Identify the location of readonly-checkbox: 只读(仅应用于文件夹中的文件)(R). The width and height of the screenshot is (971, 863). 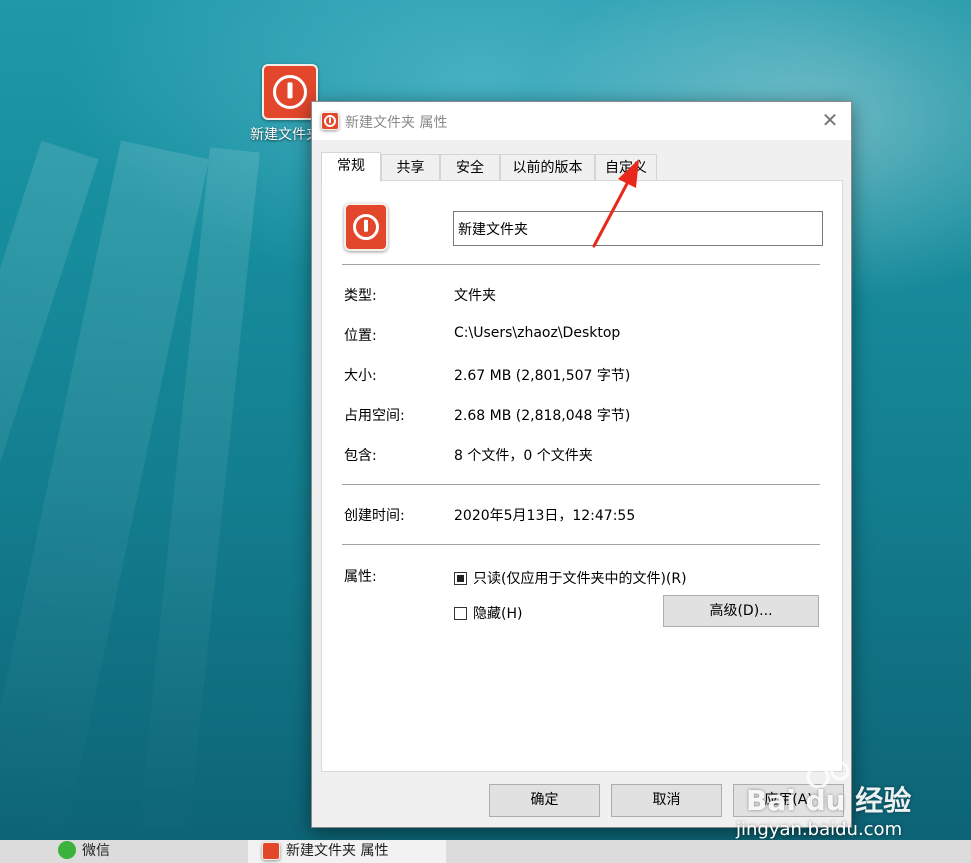
(570, 578).